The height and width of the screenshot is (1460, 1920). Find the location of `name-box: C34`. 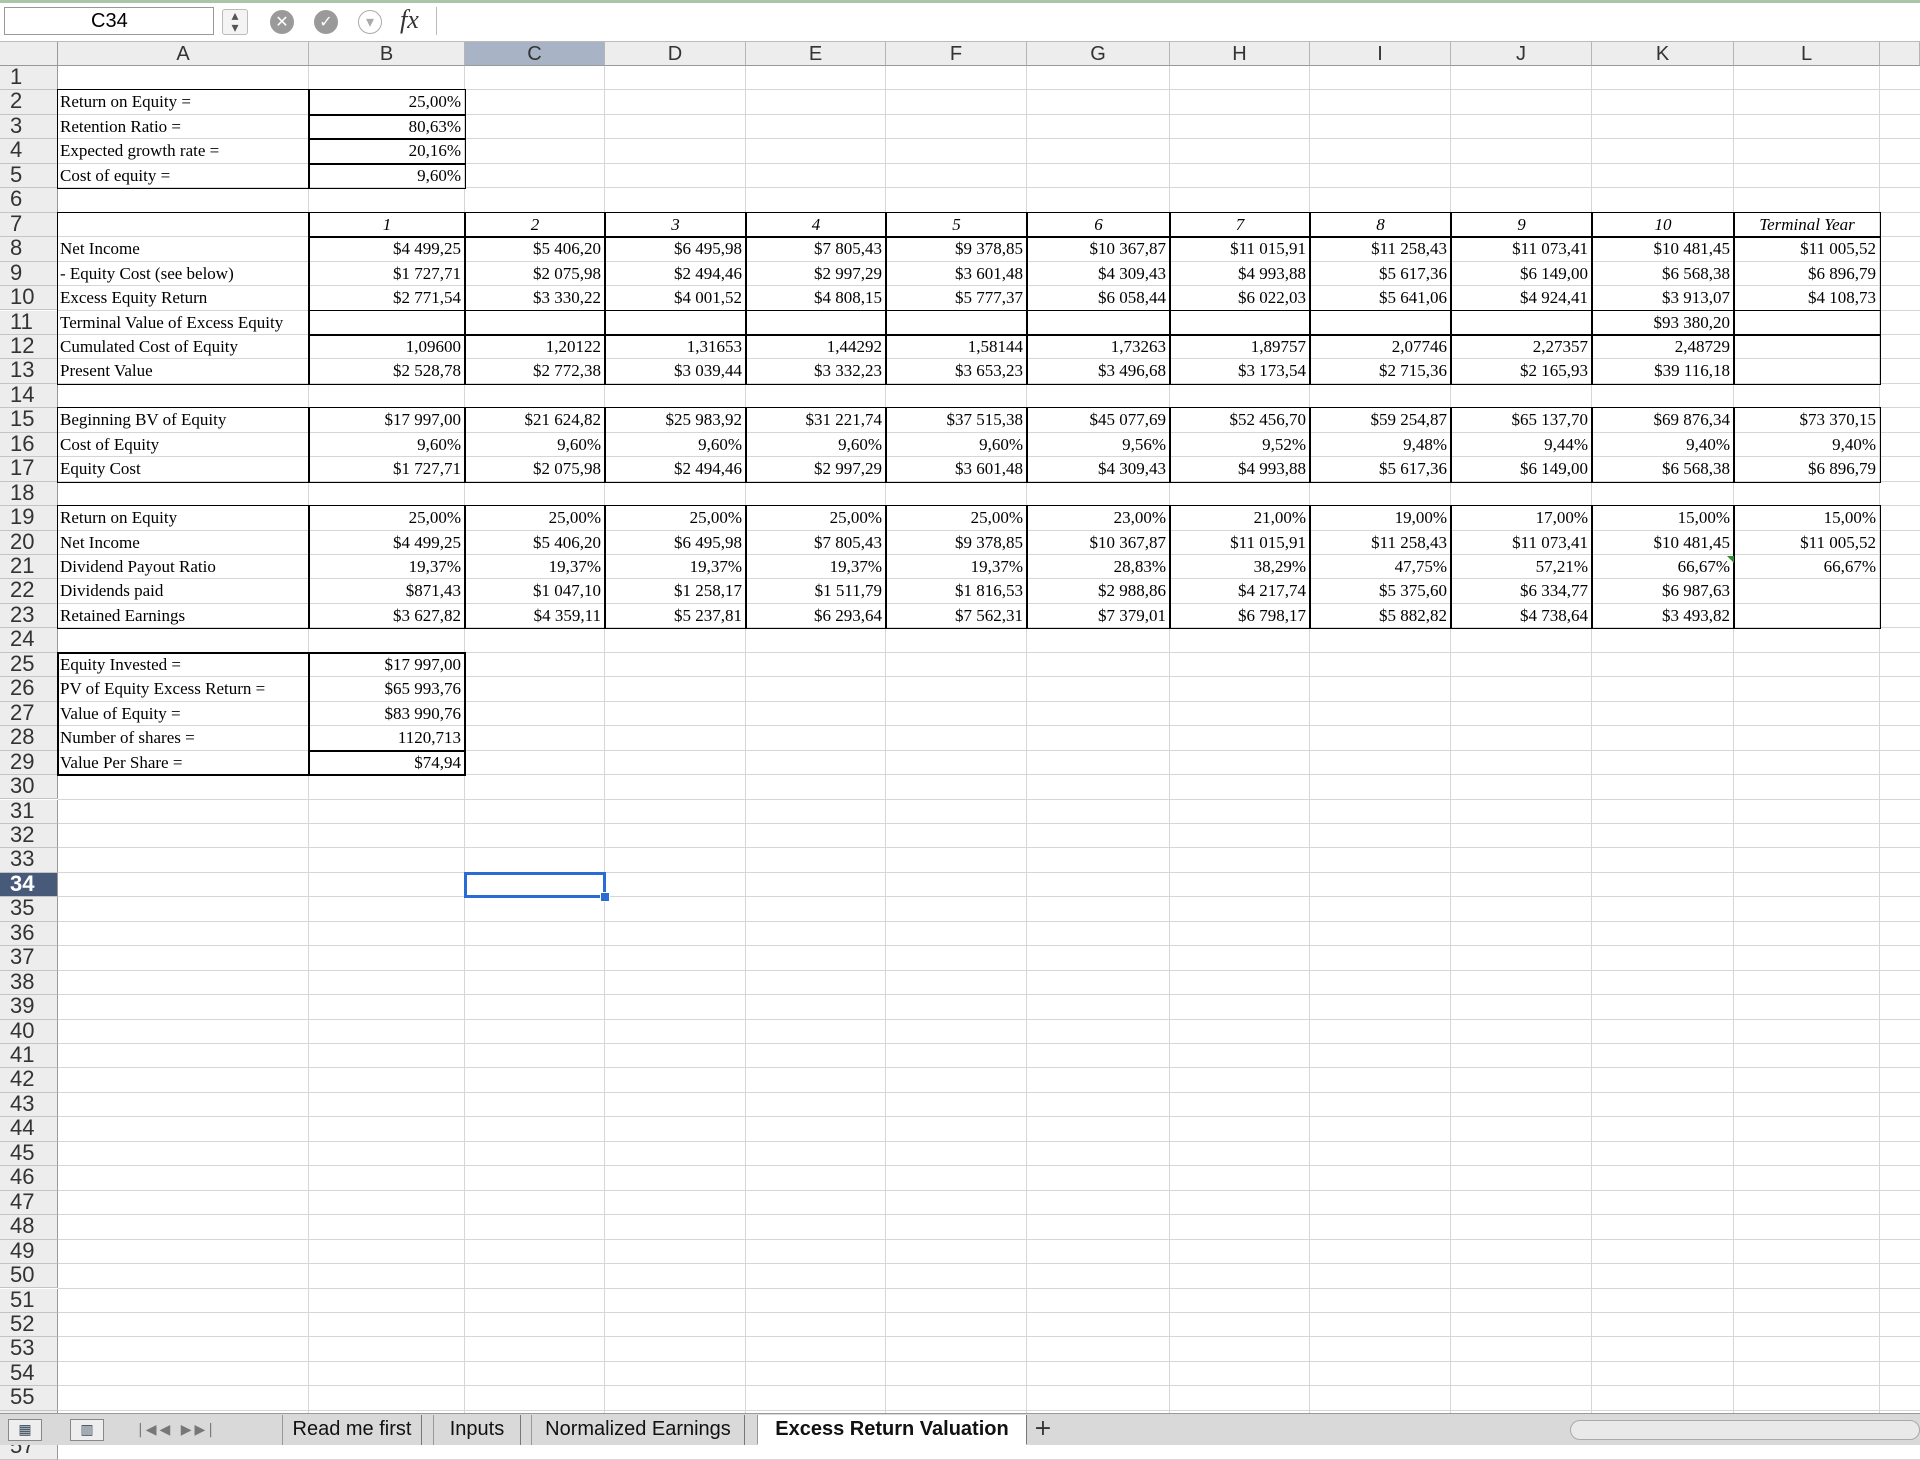

name-box: C34 is located at coordinates (109, 21).